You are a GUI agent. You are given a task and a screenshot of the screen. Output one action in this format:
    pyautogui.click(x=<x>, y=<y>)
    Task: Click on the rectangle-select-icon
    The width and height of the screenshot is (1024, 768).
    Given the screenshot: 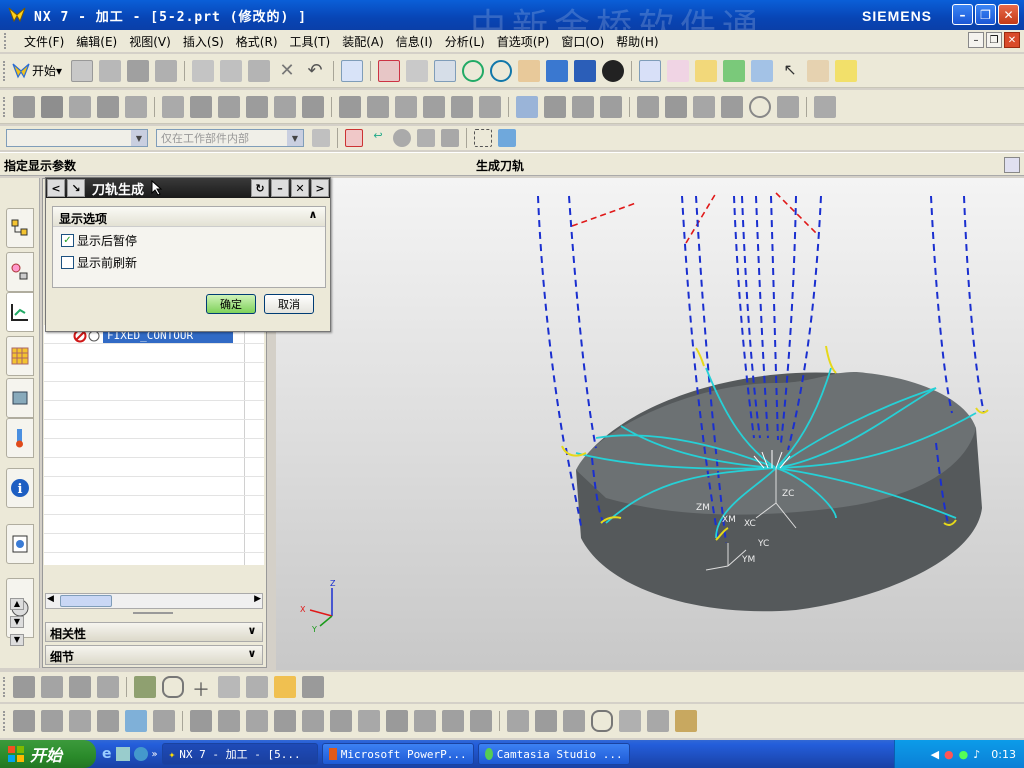 What is the action you would take?
    pyautogui.click(x=483, y=138)
    